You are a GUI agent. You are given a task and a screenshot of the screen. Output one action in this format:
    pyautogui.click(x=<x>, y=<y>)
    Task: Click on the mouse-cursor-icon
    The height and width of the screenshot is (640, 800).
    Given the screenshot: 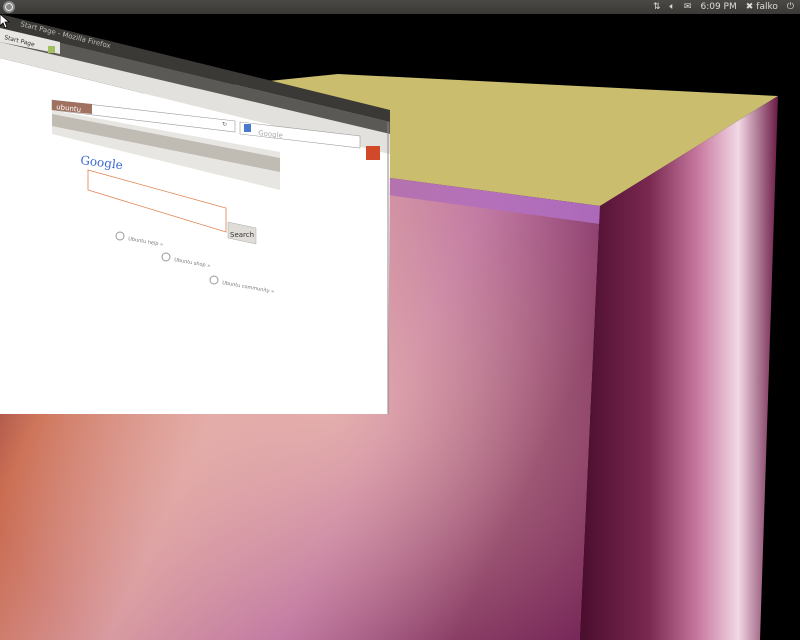 What is the action you would take?
    pyautogui.click(x=5, y=21)
    